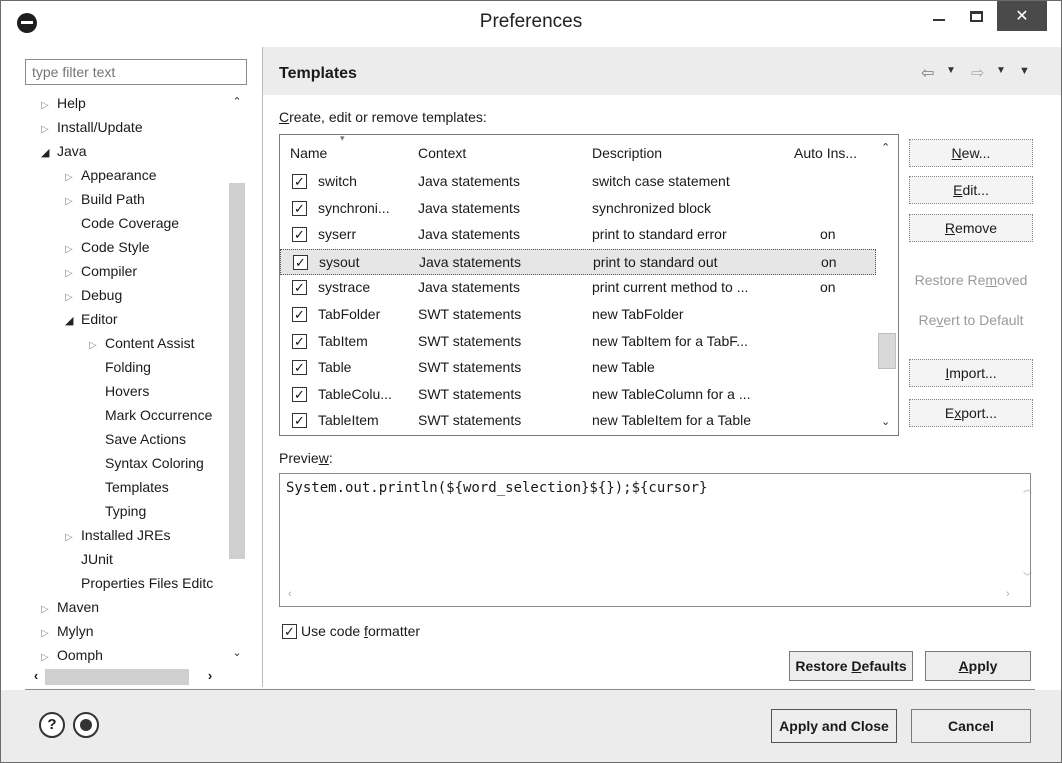 The height and width of the screenshot is (763, 1062). What do you see at coordinates (63, 103) in the screenshot?
I see `tree-item: ▷ Help` at bounding box center [63, 103].